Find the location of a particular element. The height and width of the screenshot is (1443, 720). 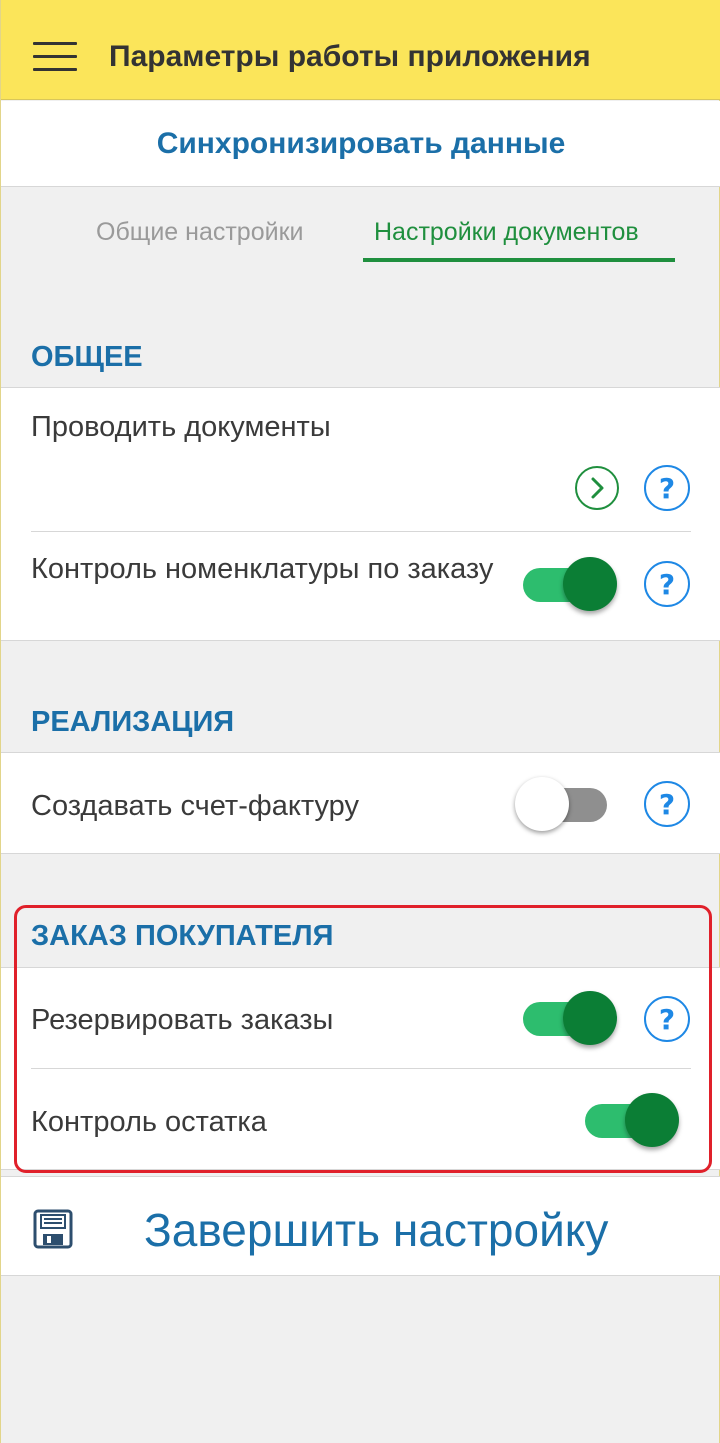

nomenclature-control-toggle is located at coordinates (571, 584).